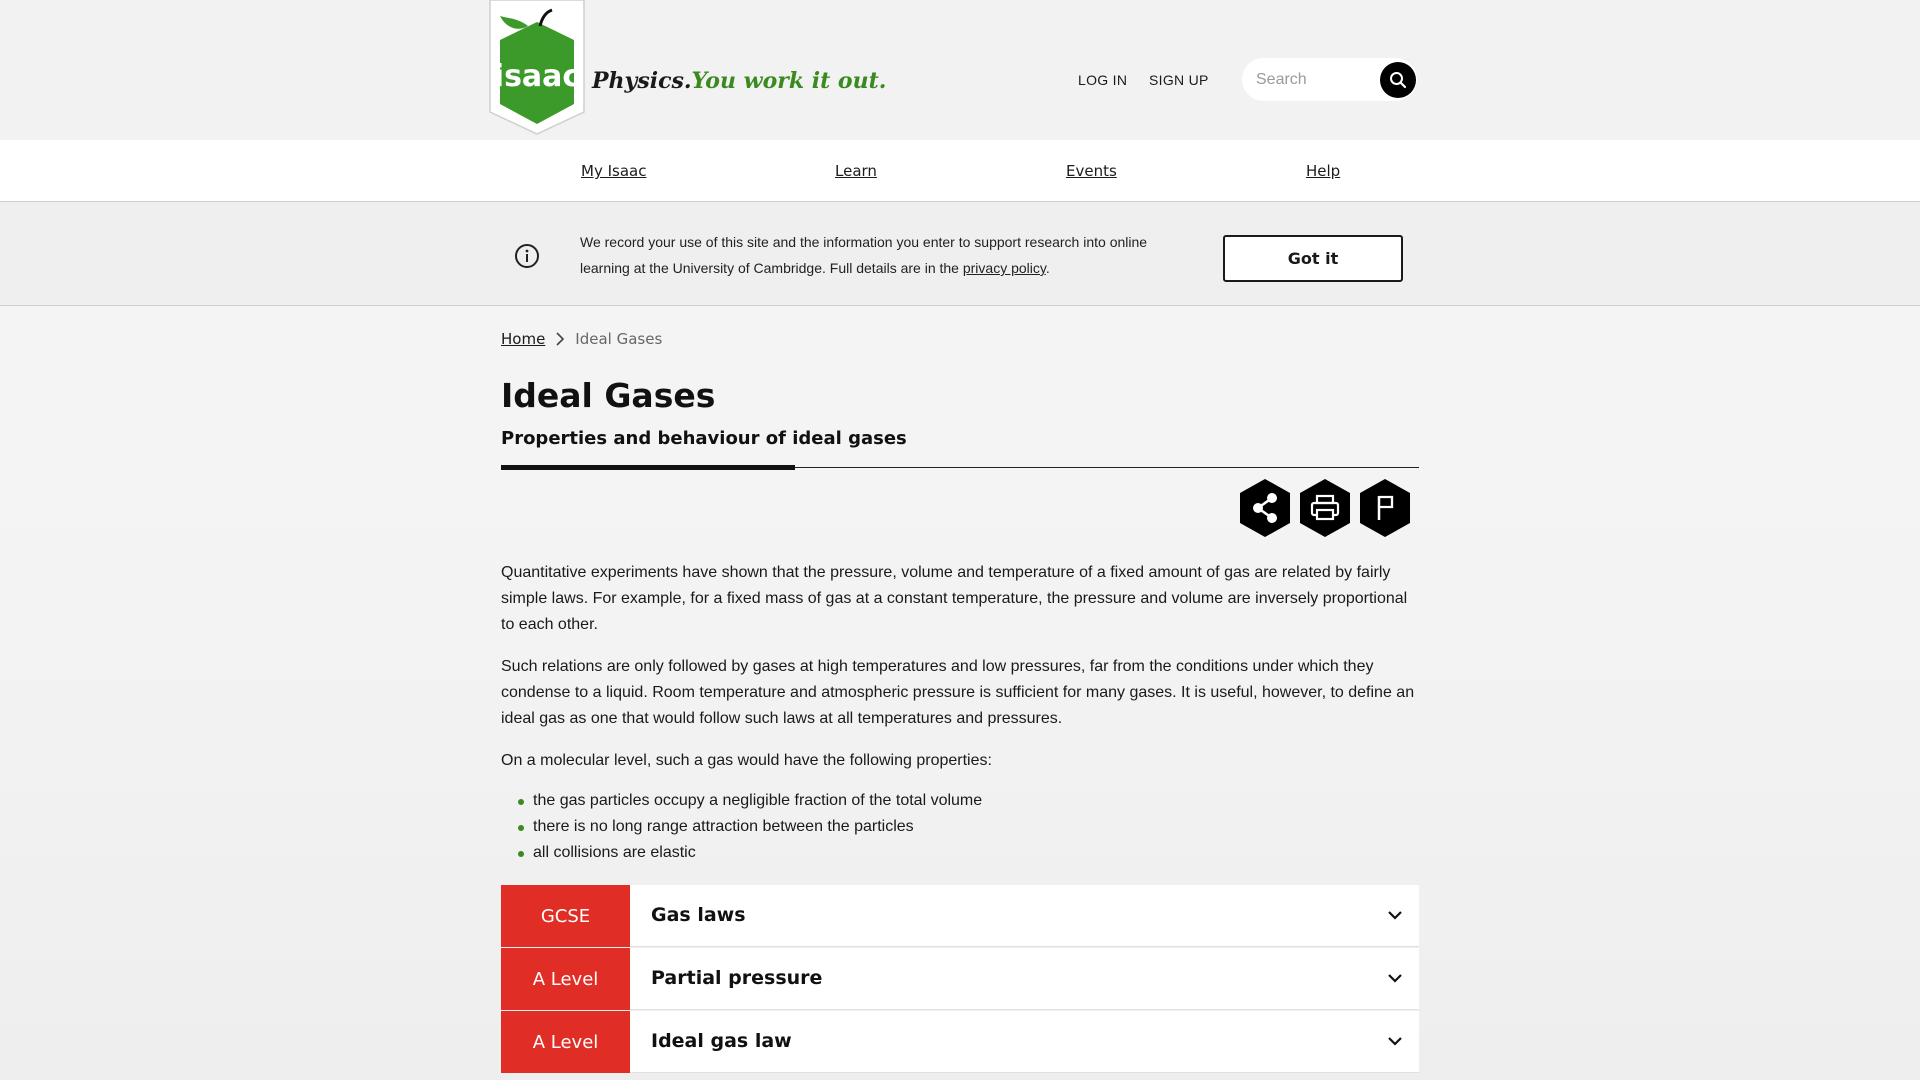  I want to click on nav-item-help: Help, so click(1323, 171).